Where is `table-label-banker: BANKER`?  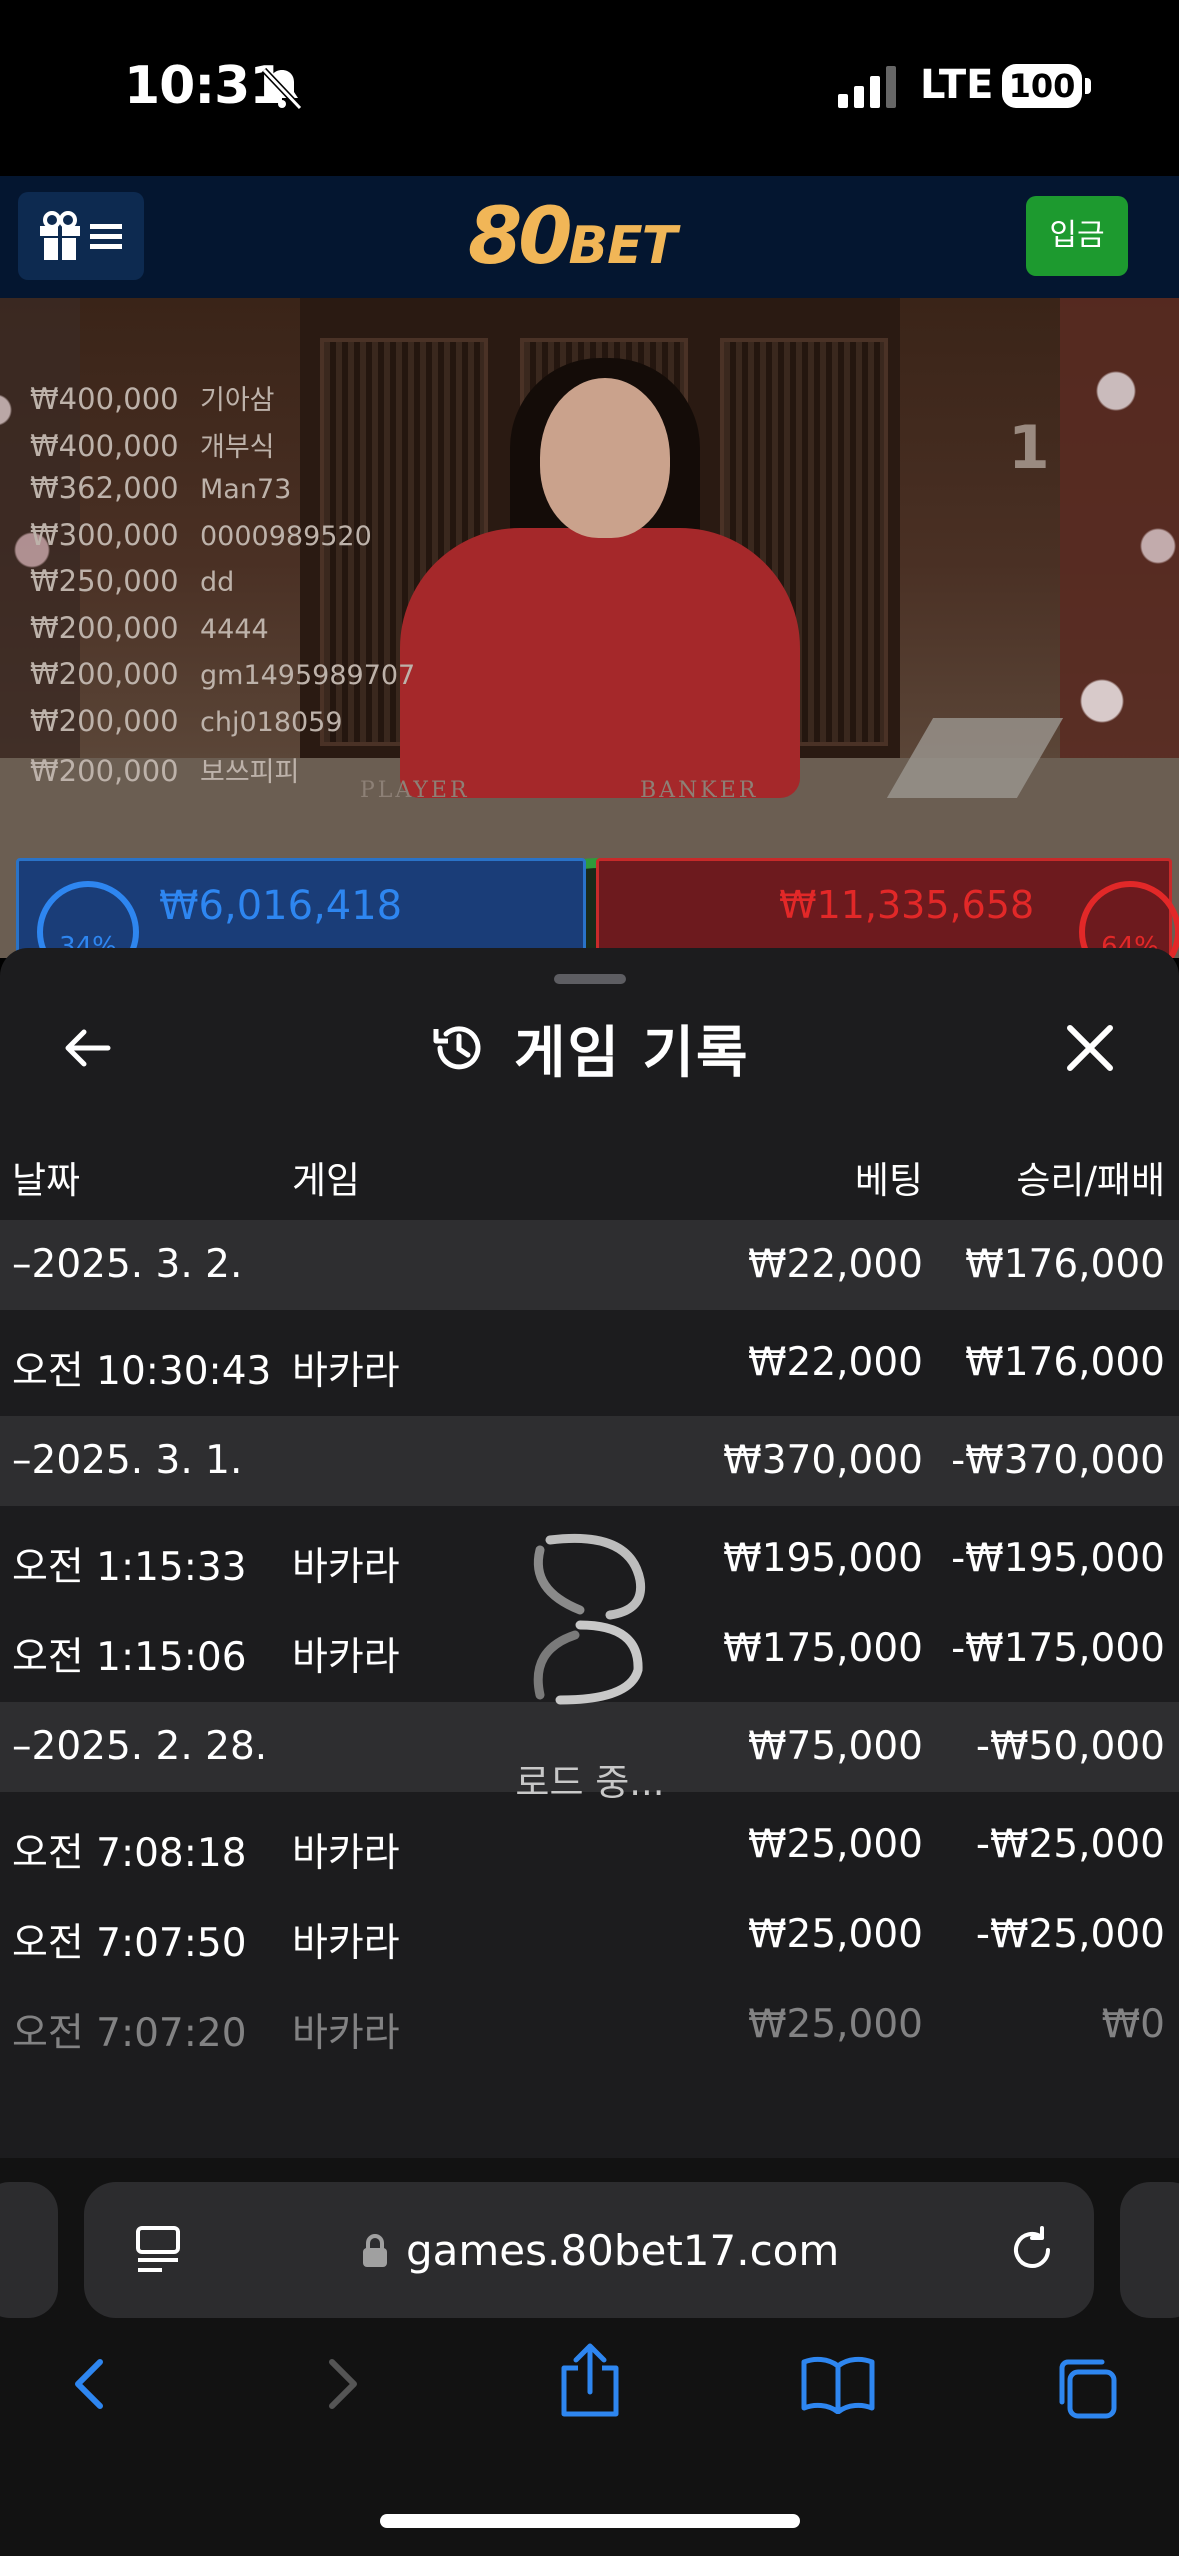 table-label-banker: BANKER is located at coordinates (699, 790).